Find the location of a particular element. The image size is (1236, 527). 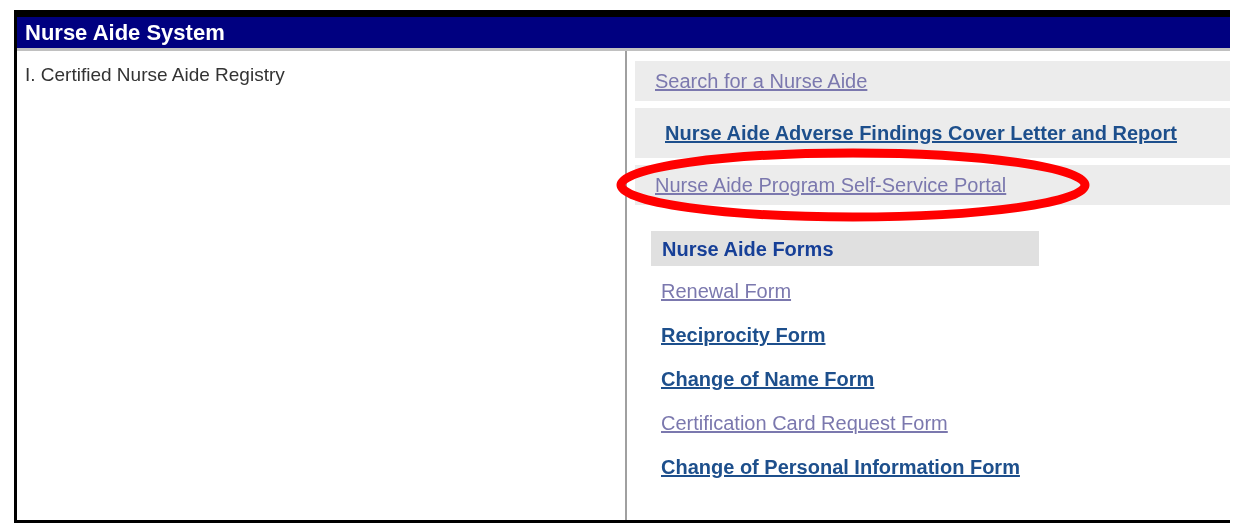

forms-heading: Nurse Aide Forms is located at coordinates (748, 249).